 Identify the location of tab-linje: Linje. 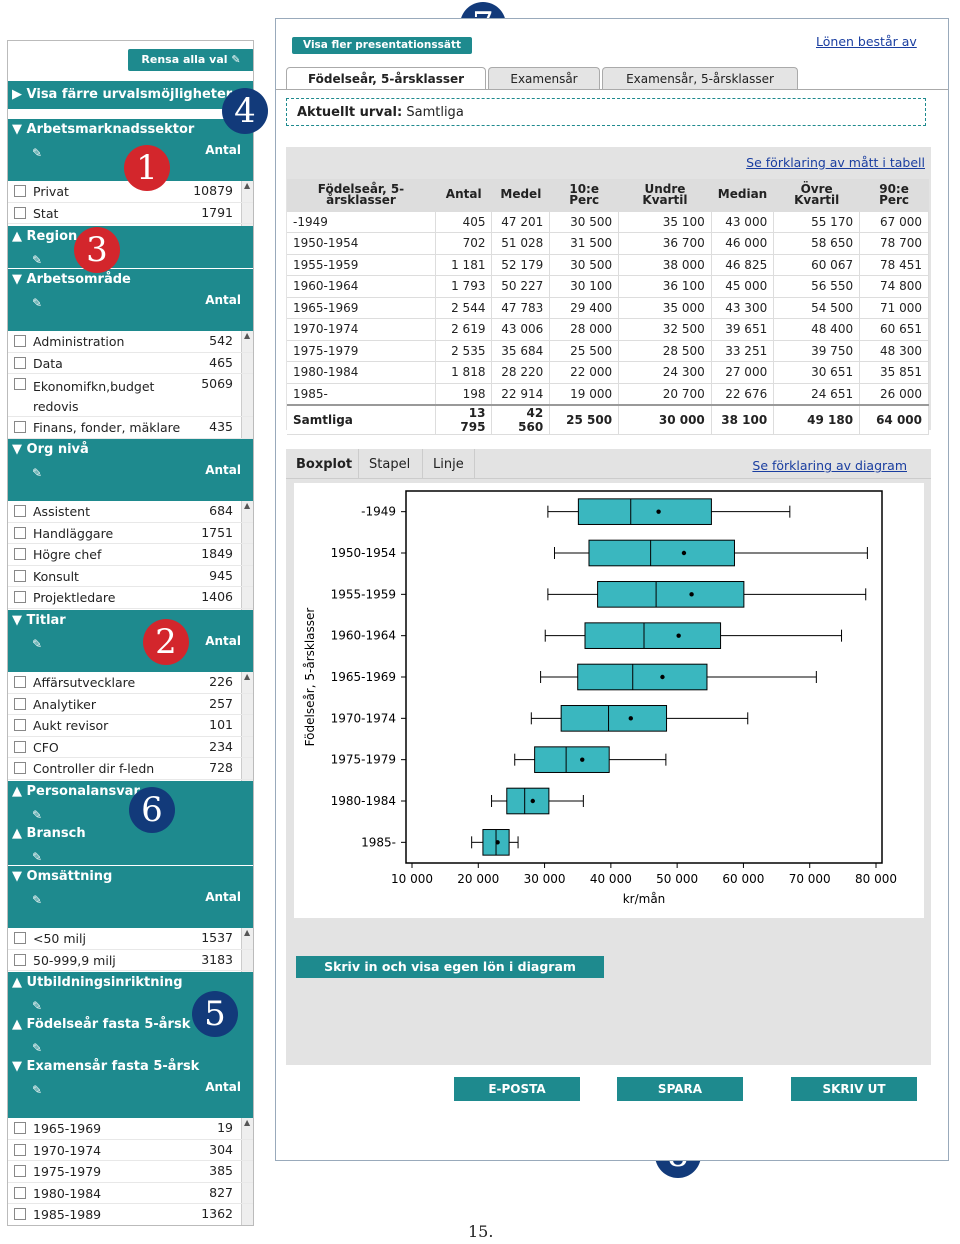
(448, 464).